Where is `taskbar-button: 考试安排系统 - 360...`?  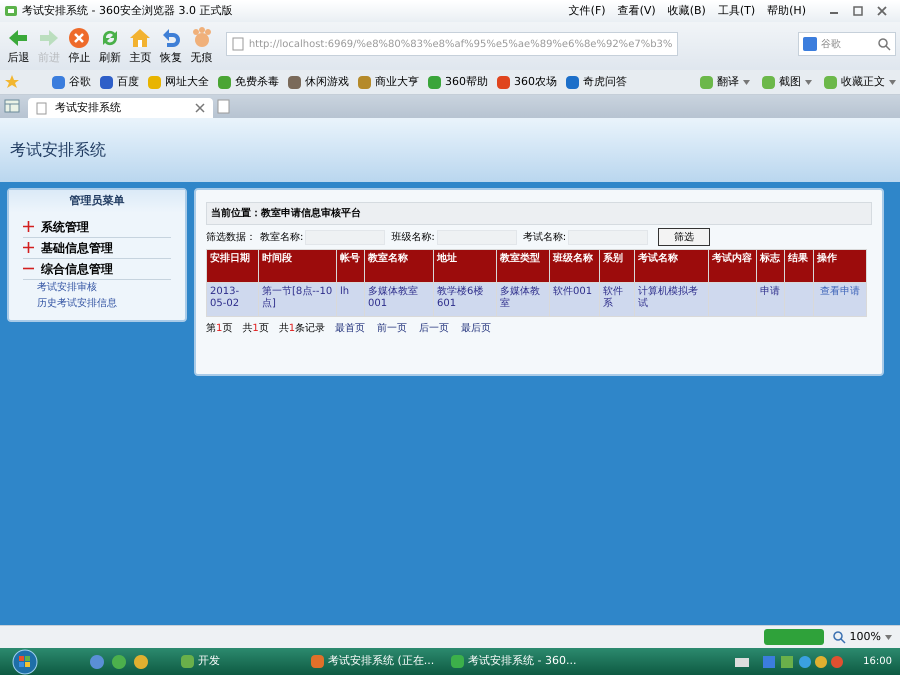 taskbar-button: 考试安排系统 - 360... is located at coordinates (526, 661).